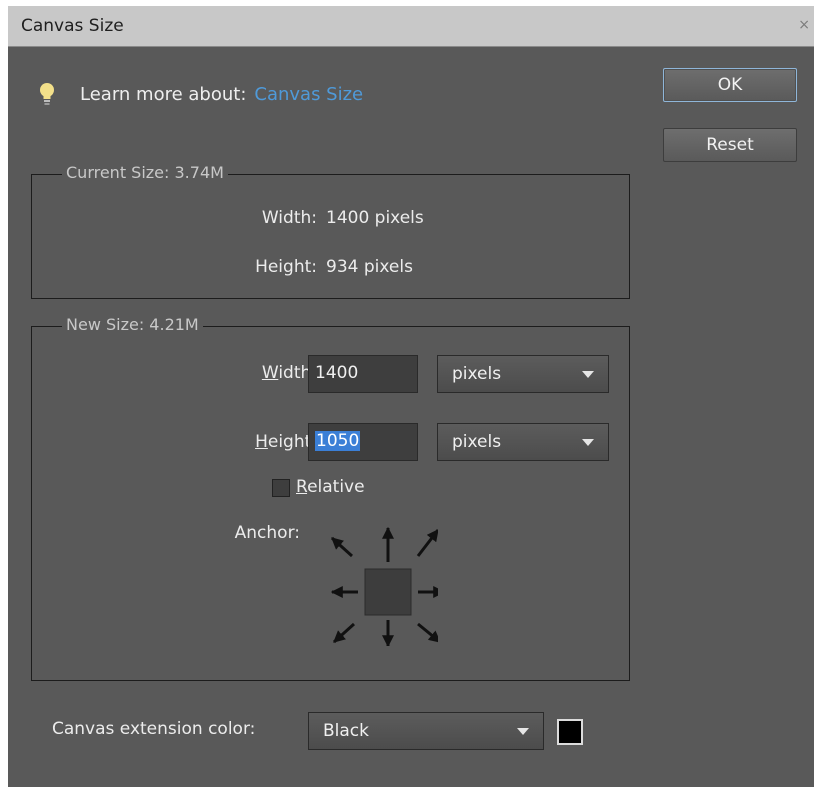  Describe the element at coordinates (163, 94) in the screenshot. I see `learn-more-label: Learn more about:` at that location.